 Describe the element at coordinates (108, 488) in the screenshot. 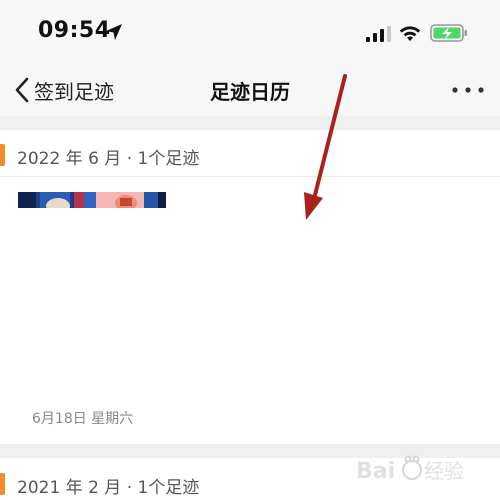

I see `month-section-title: 2021 年 2 月 · 1个足迹` at that location.